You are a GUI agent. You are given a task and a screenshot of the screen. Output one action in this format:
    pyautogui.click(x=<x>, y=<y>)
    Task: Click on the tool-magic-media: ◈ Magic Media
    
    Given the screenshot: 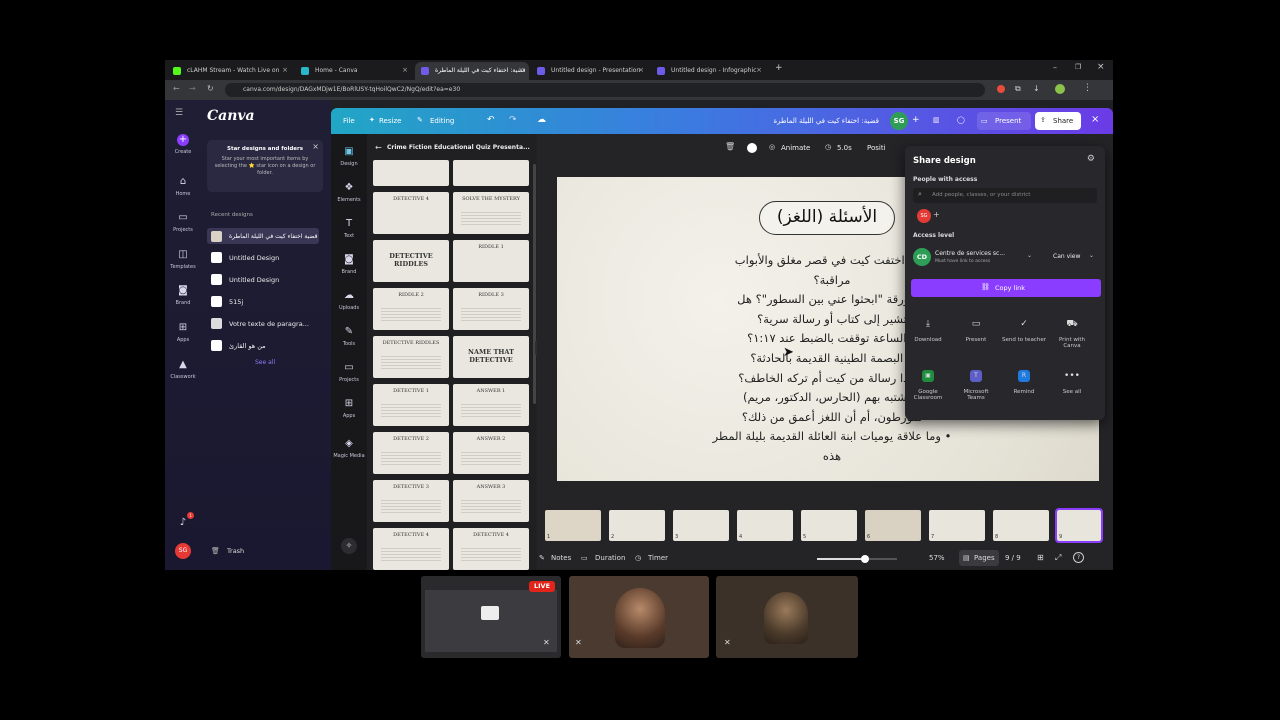 What is the action you would take?
    pyautogui.click(x=349, y=448)
    